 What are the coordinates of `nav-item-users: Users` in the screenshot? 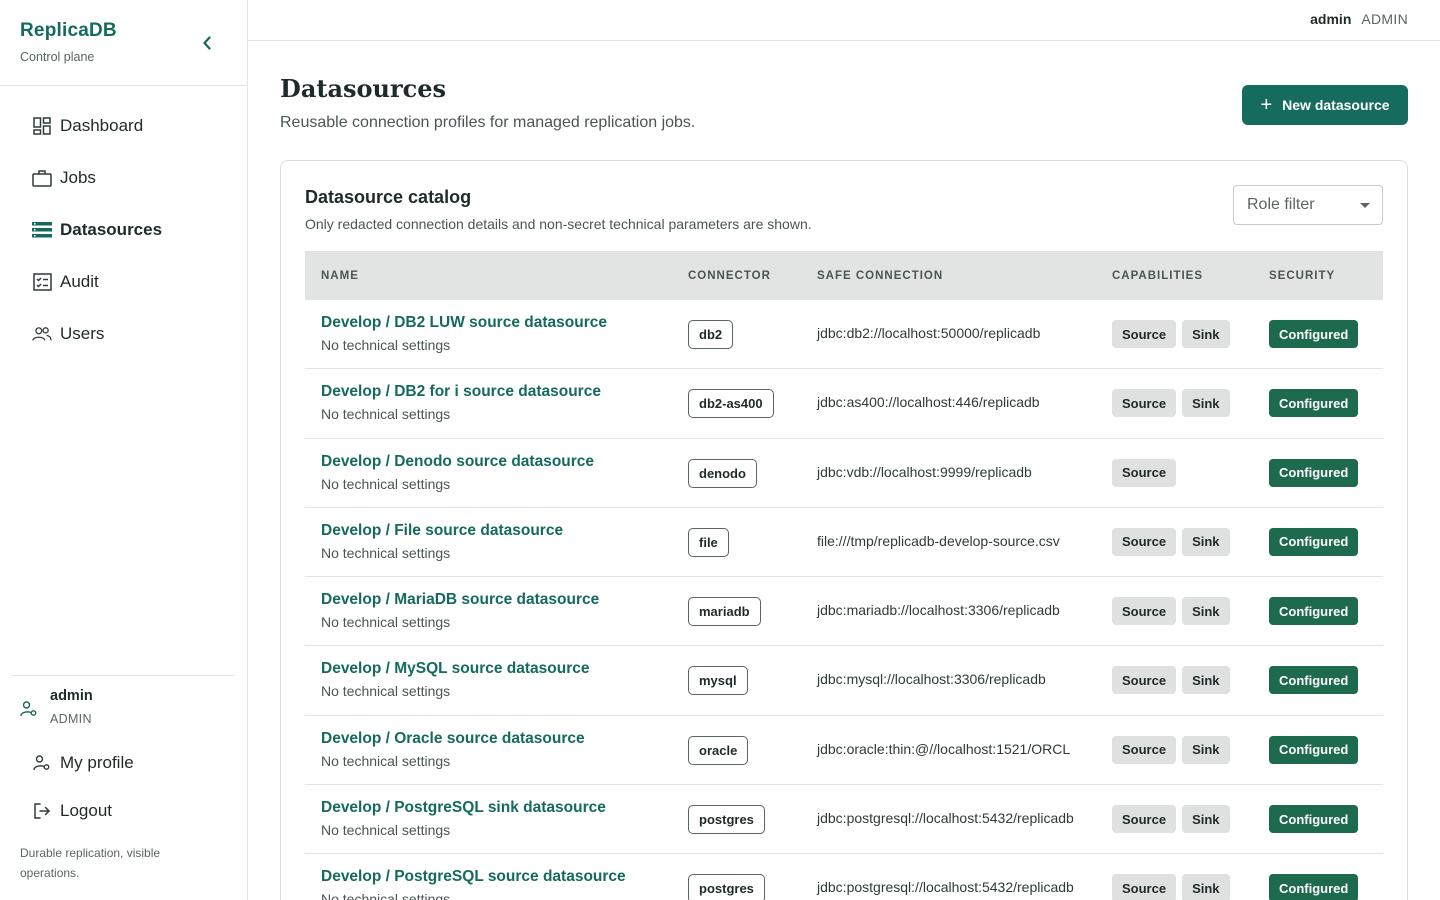 It's located at (124, 334).